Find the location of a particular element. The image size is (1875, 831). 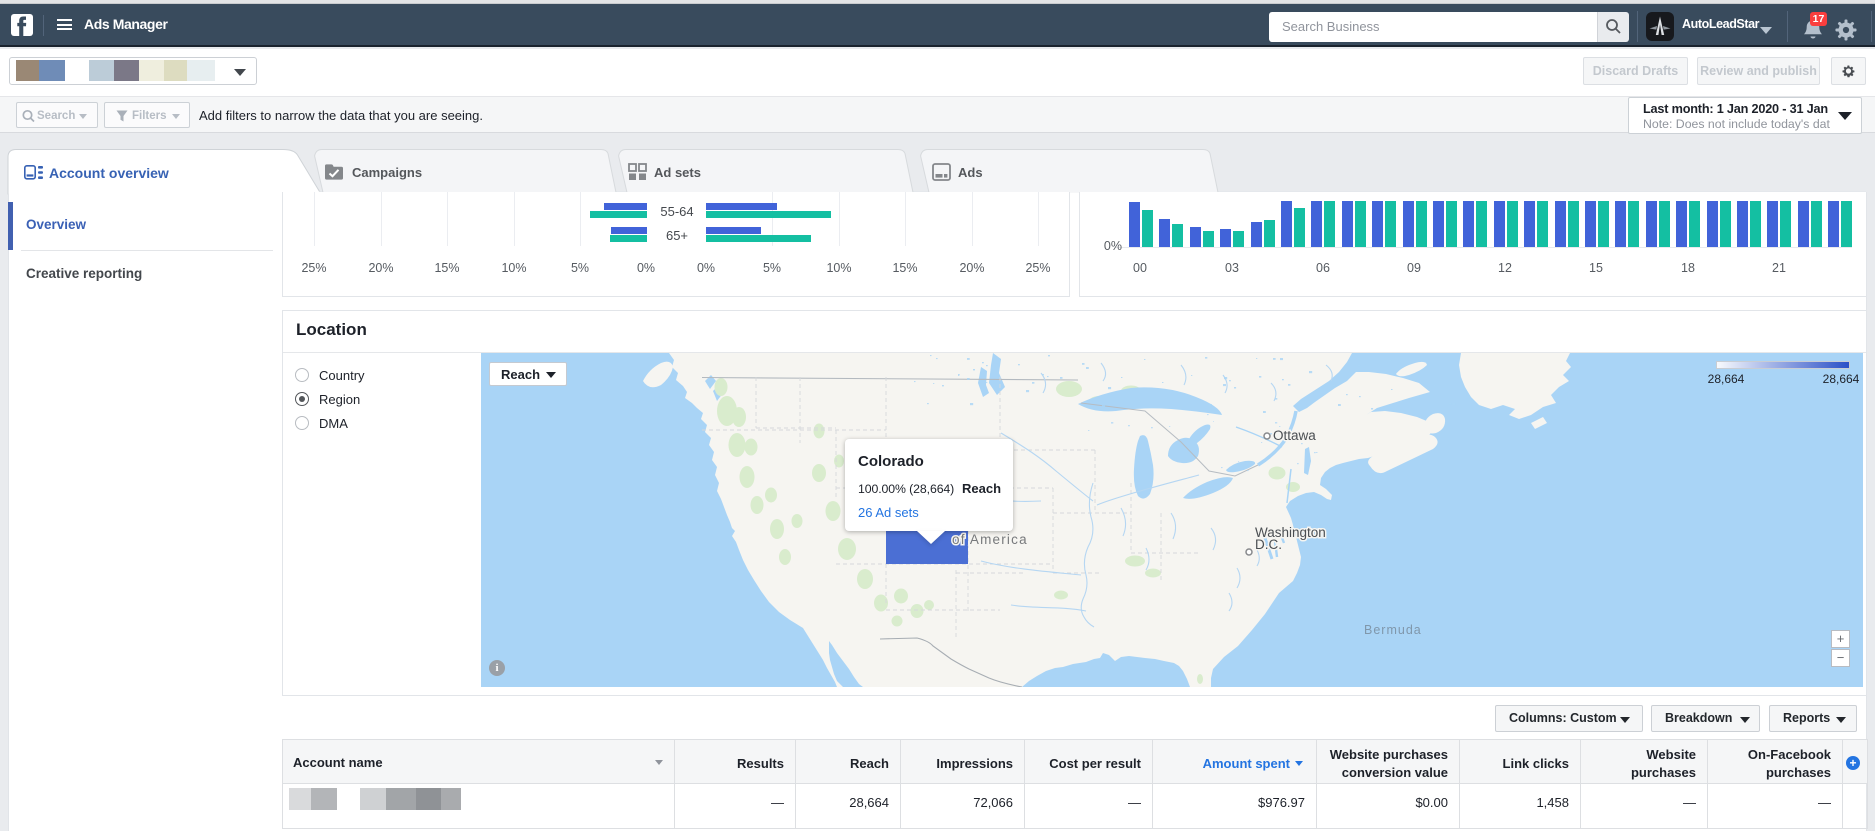

svg-text: Bermuda is located at coordinates (1393, 630).